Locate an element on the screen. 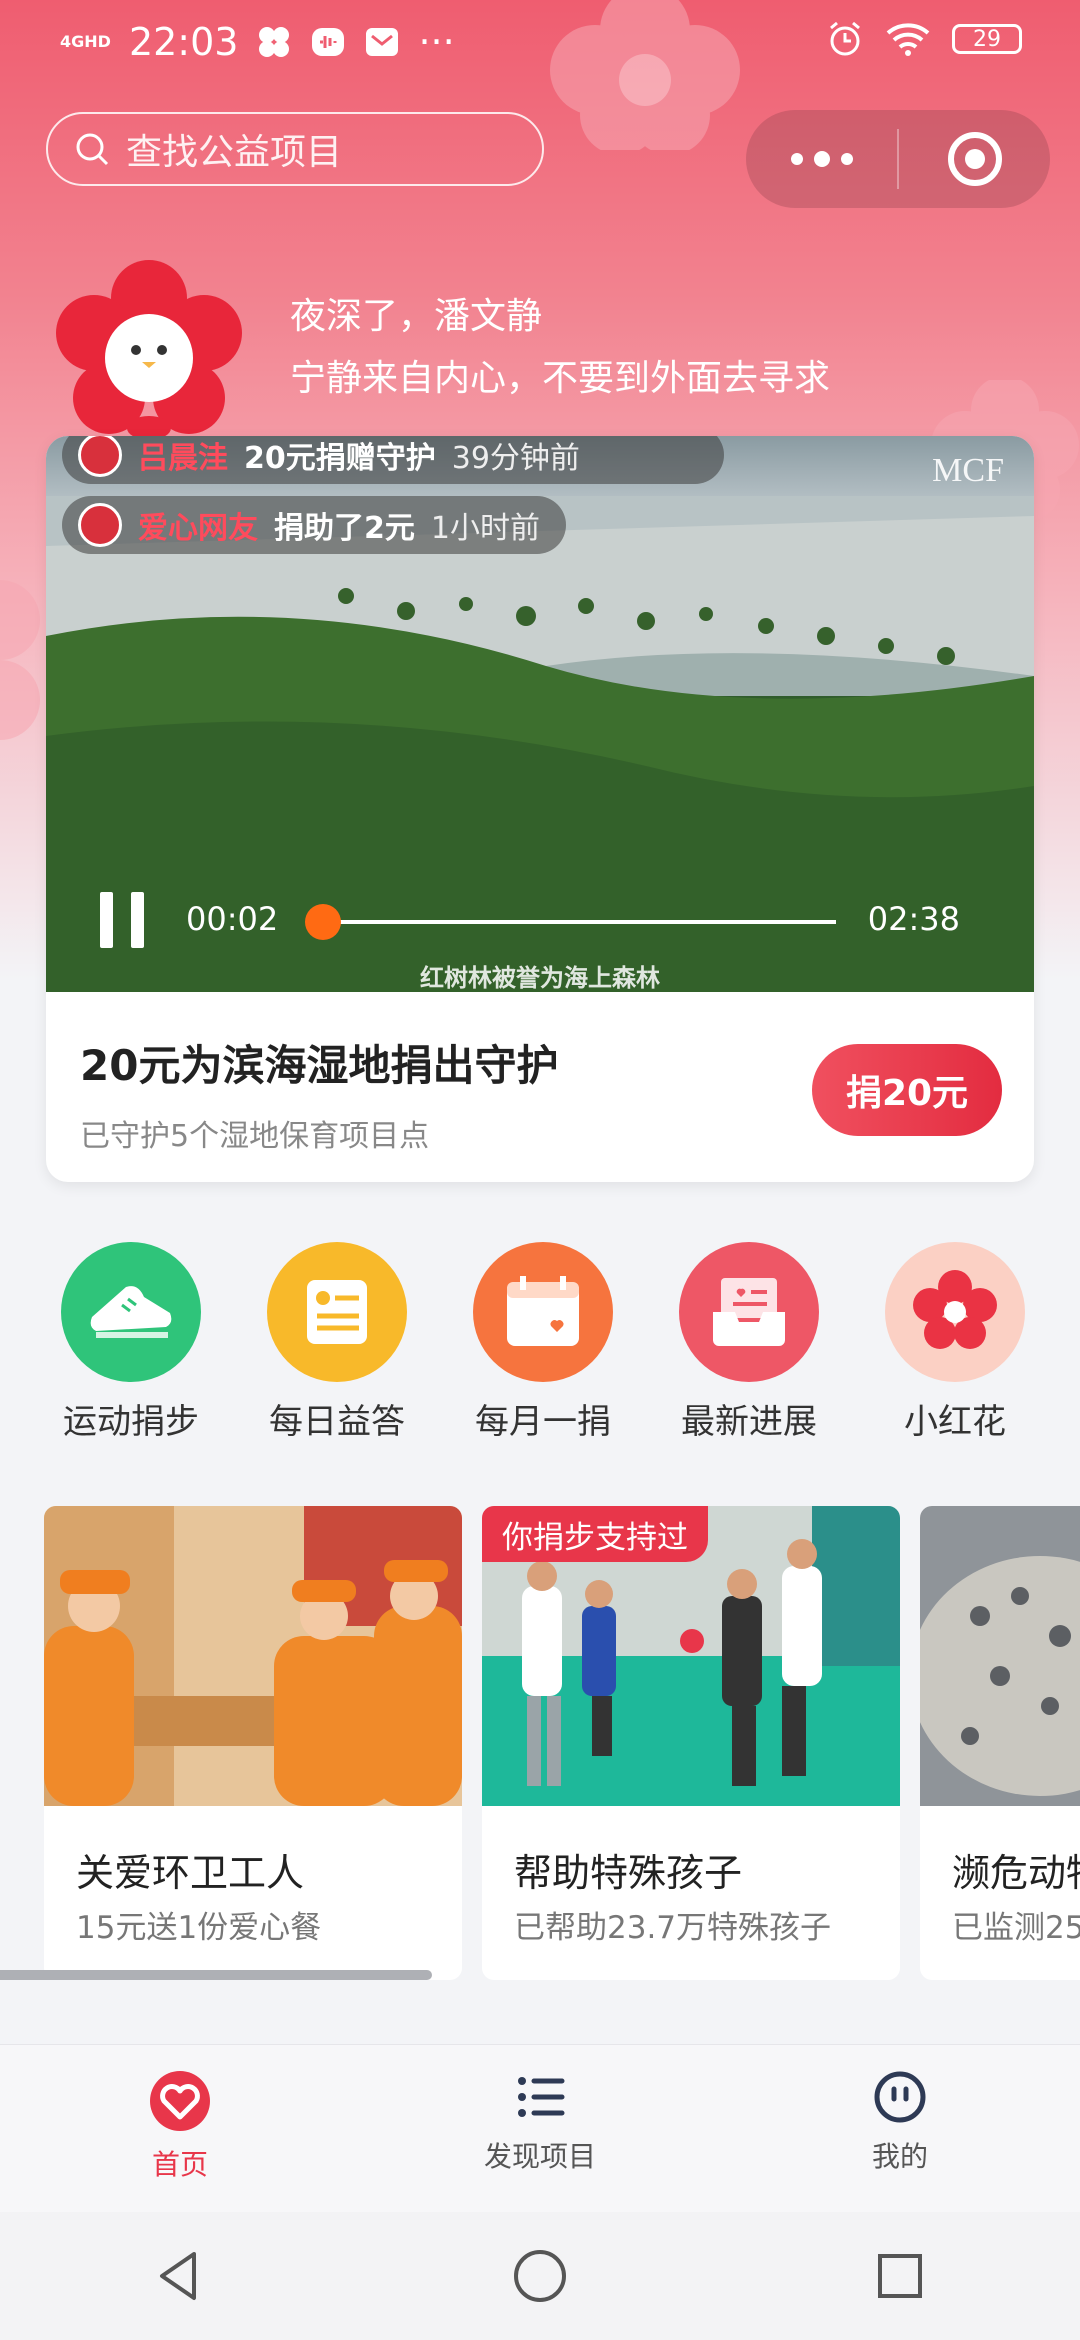 The width and height of the screenshot is (1080, 2340). supported-tag: 你捐步支持过 is located at coordinates (595, 1534).